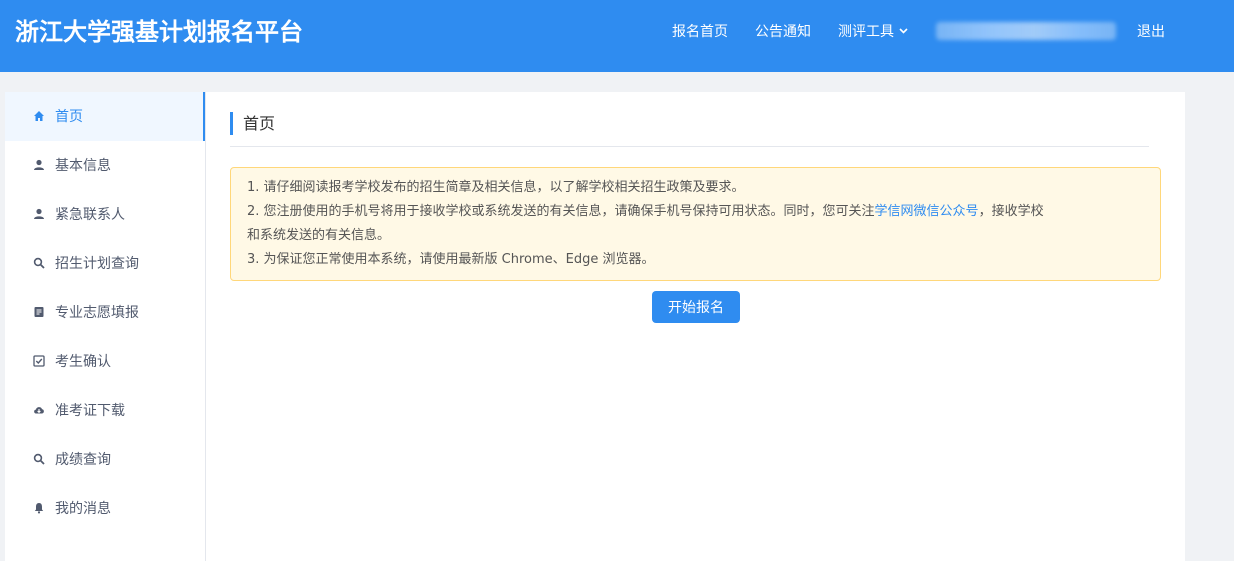 The width and height of the screenshot is (1234, 561). Describe the element at coordinates (83, 509) in the screenshot. I see `sidebar-item-label: 我的消息` at that location.